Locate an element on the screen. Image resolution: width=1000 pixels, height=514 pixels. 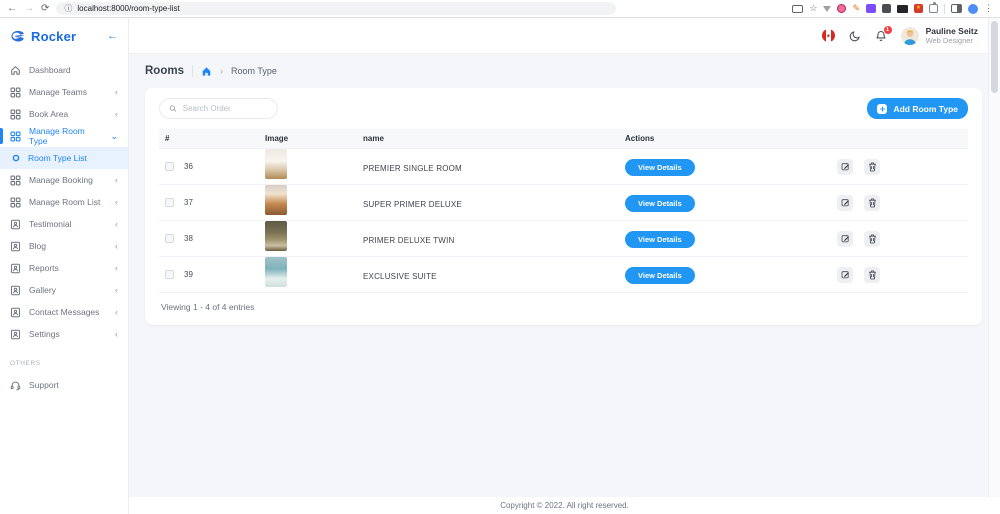
browser-reload-icon: ⟳ is located at coordinates (45, 8).